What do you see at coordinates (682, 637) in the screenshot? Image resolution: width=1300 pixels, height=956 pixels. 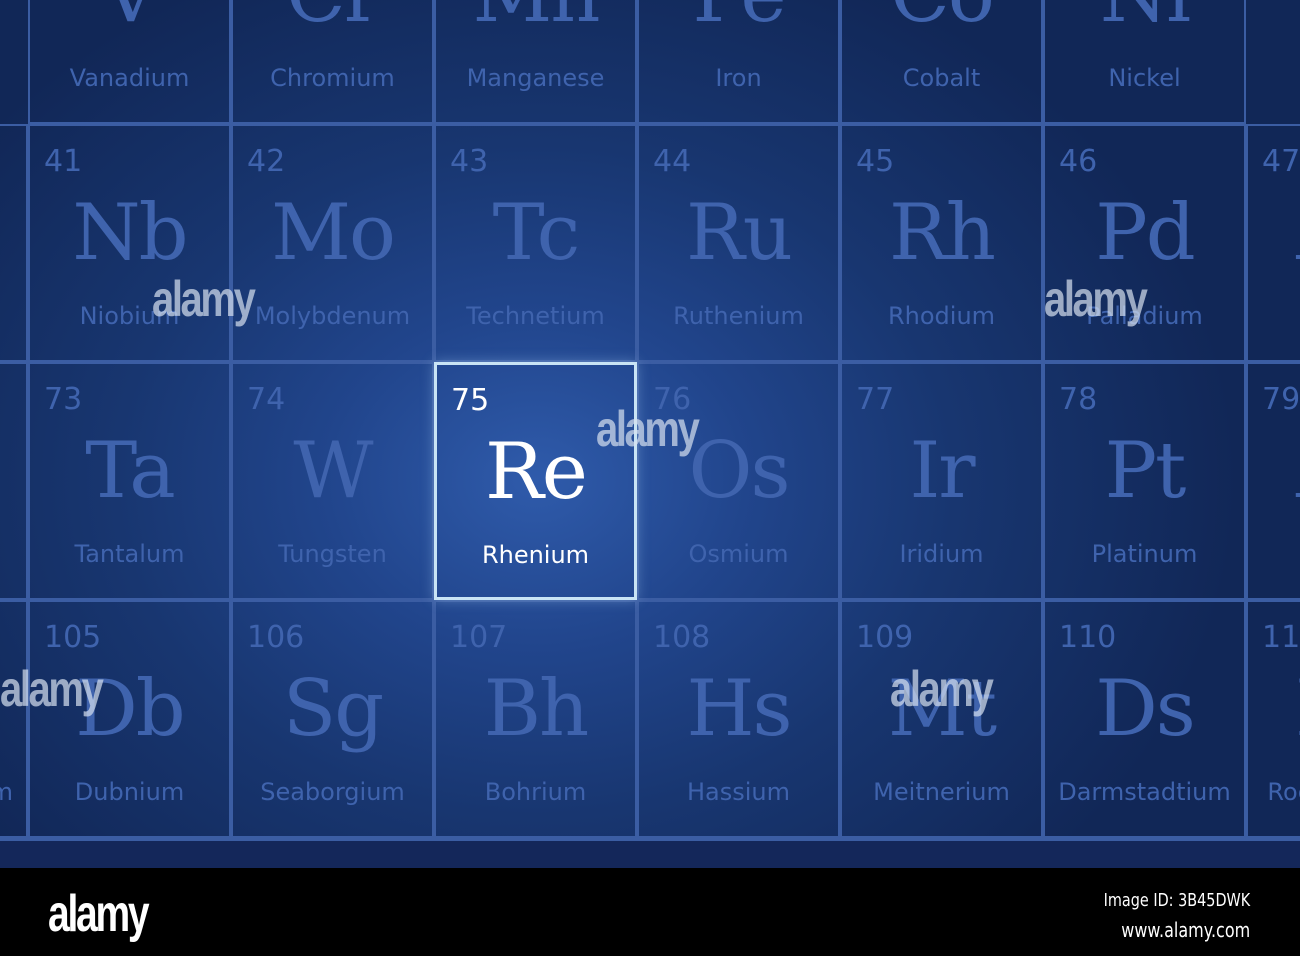 I see `atomic-number: 108` at bounding box center [682, 637].